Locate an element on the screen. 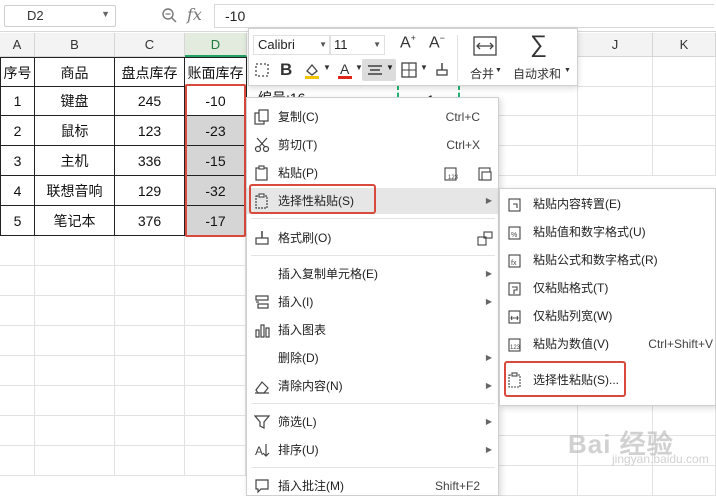 The height and width of the screenshot is (496, 716). column-header-j: J is located at coordinates (615, 45).